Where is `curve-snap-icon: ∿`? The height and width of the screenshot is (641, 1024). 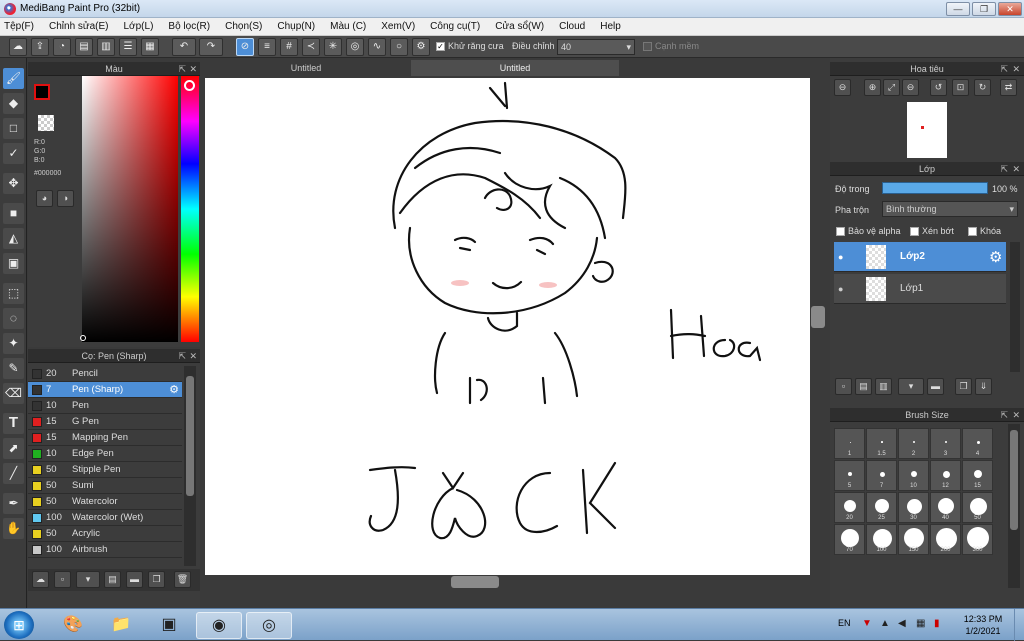
curve-snap-icon: ∿ is located at coordinates (377, 47).